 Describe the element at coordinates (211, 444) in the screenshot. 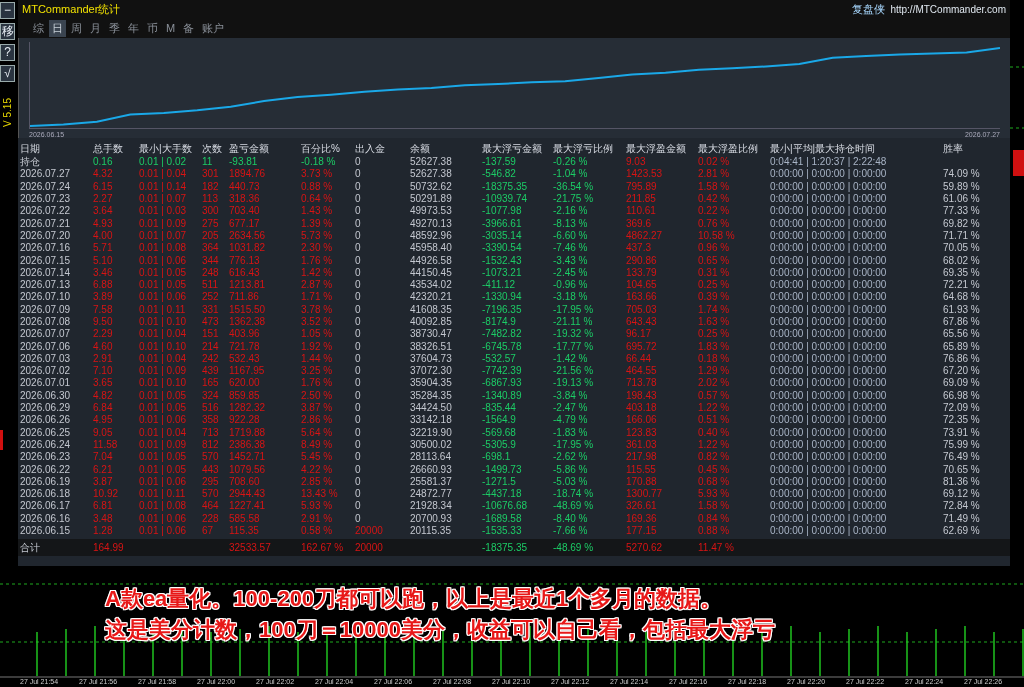

I see `trades-cell-text: 812` at that location.